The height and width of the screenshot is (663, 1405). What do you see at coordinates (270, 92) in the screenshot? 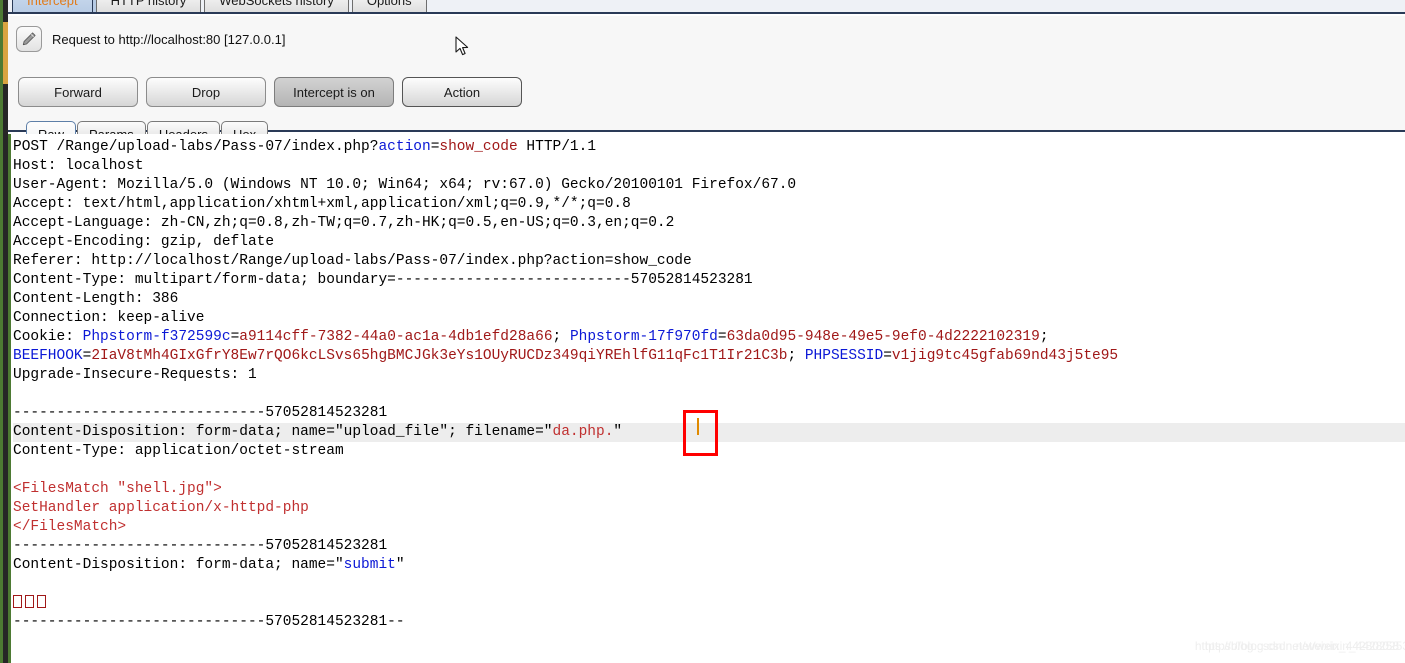
I see `intercept-button-row: Forward Drop Intercept is on Action` at bounding box center [270, 92].